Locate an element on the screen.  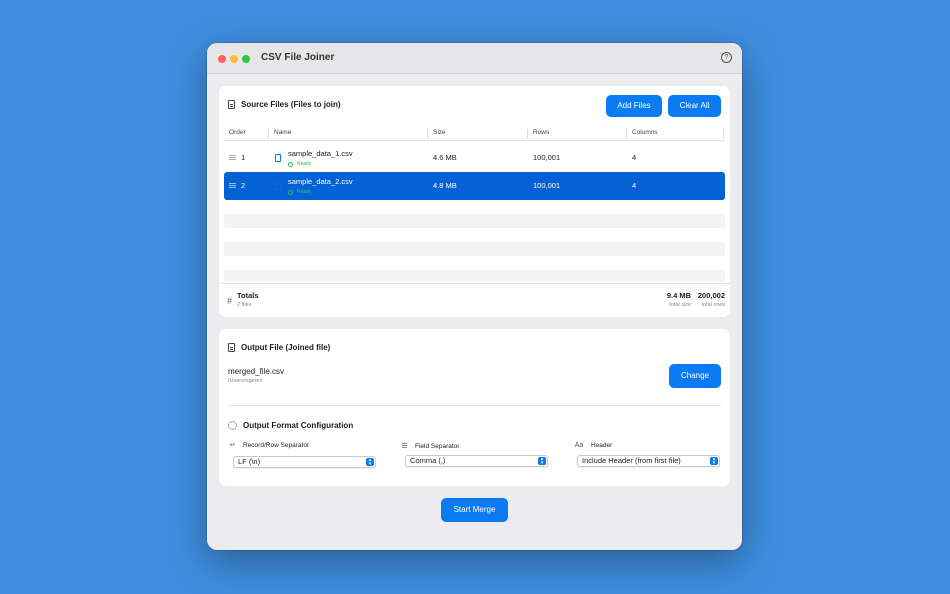
close-window-button is located at coordinates (222, 59).